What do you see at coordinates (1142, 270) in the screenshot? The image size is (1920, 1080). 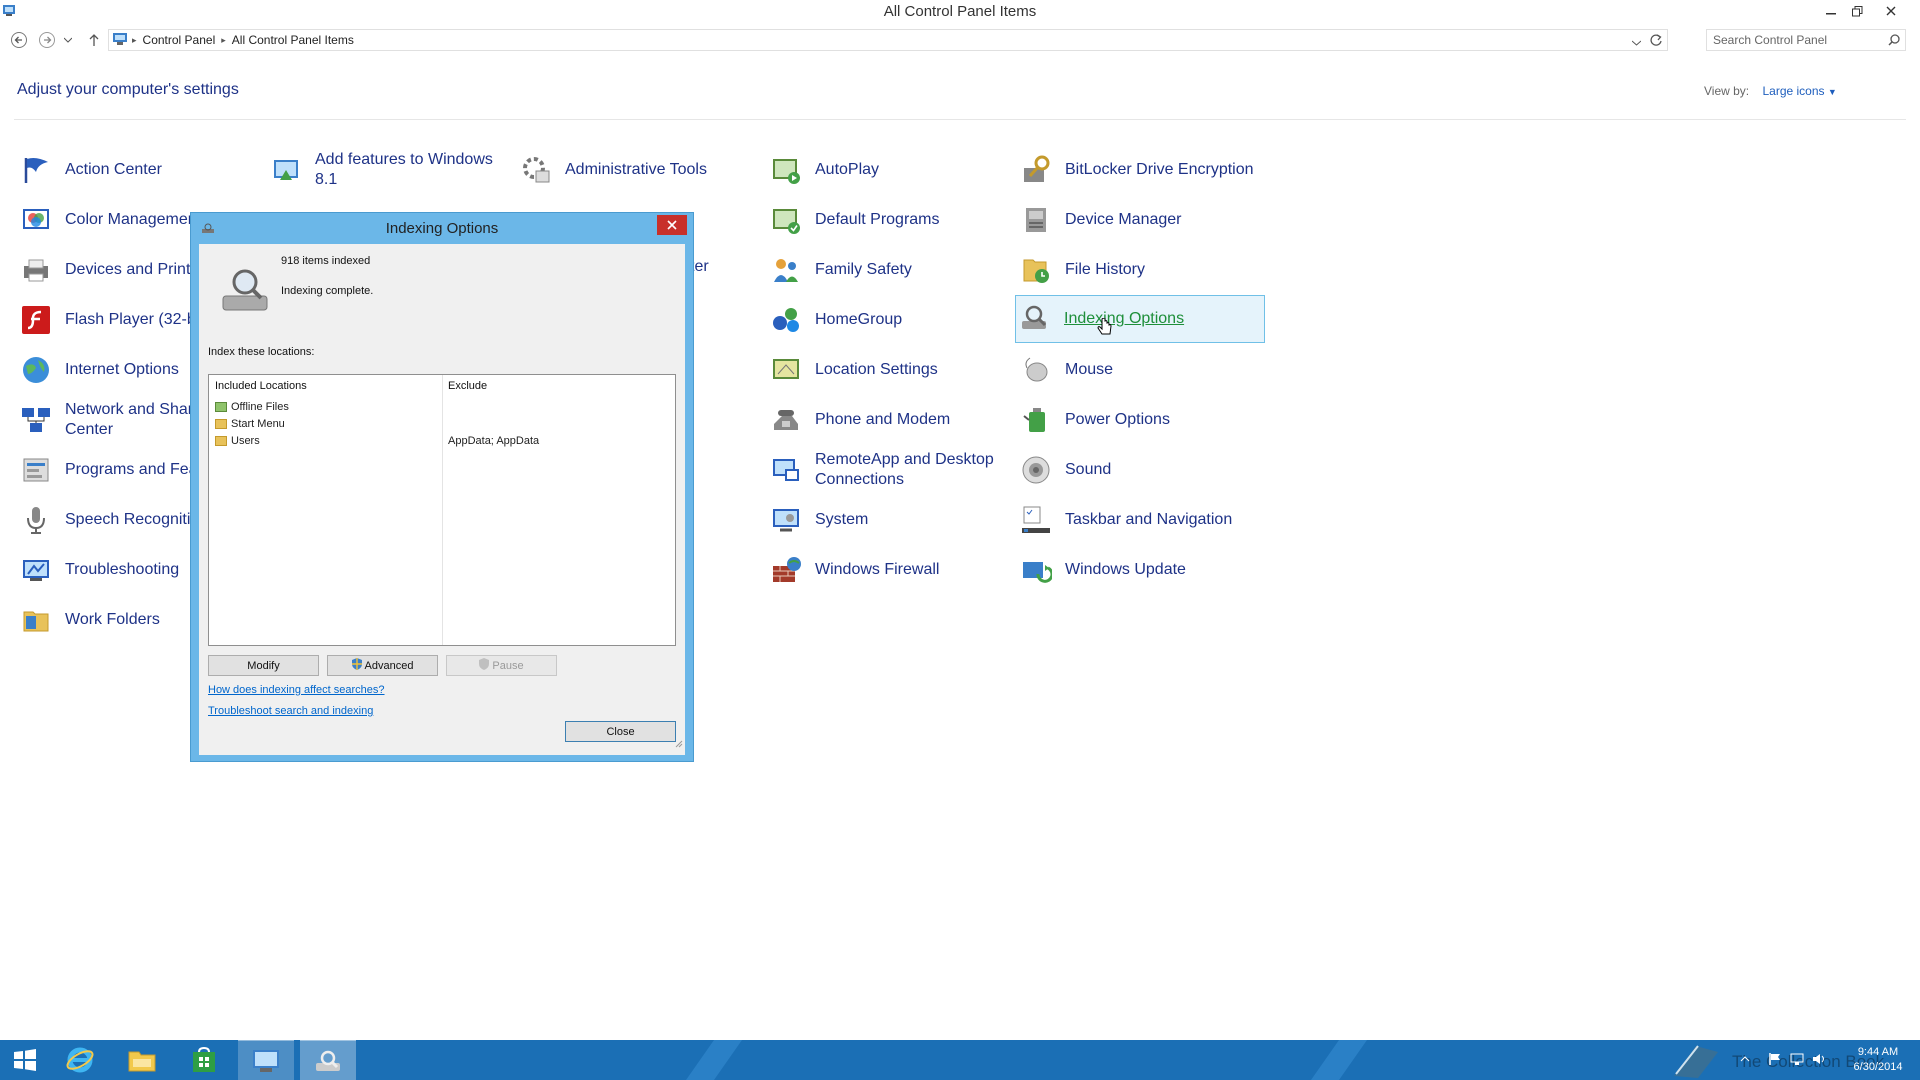 I see `item-file-history: File History` at bounding box center [1142, 270].